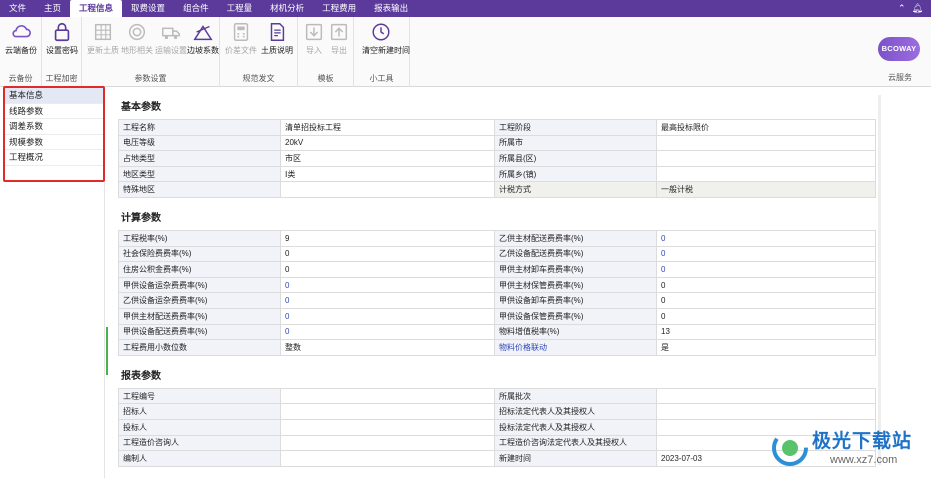 This screenshot has height=478, width=931. What do you see at coordinates (199, 158) in the screenshot?
I see `field-label: 占地类型` at bounding box center [199, 158].